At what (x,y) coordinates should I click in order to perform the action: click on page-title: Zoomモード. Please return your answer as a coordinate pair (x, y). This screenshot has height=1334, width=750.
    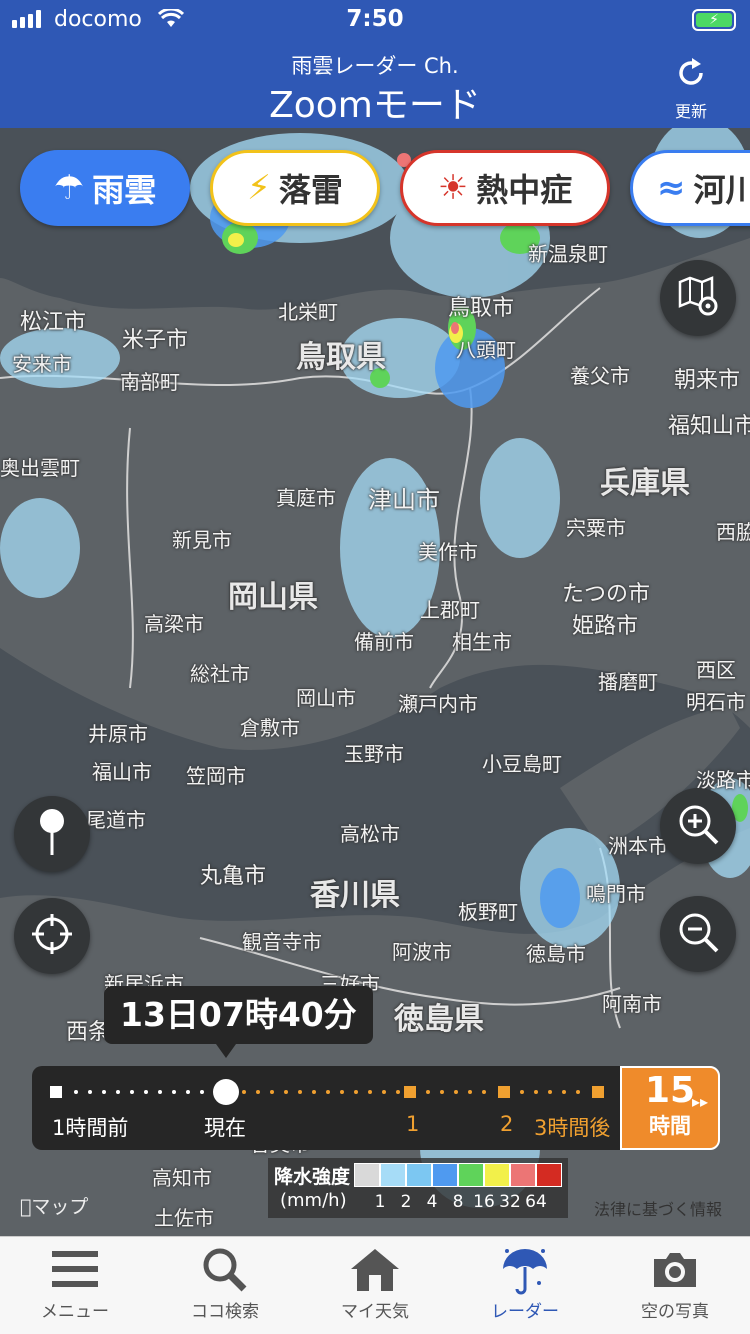
    Looking at the image, I should click on (375, 105).